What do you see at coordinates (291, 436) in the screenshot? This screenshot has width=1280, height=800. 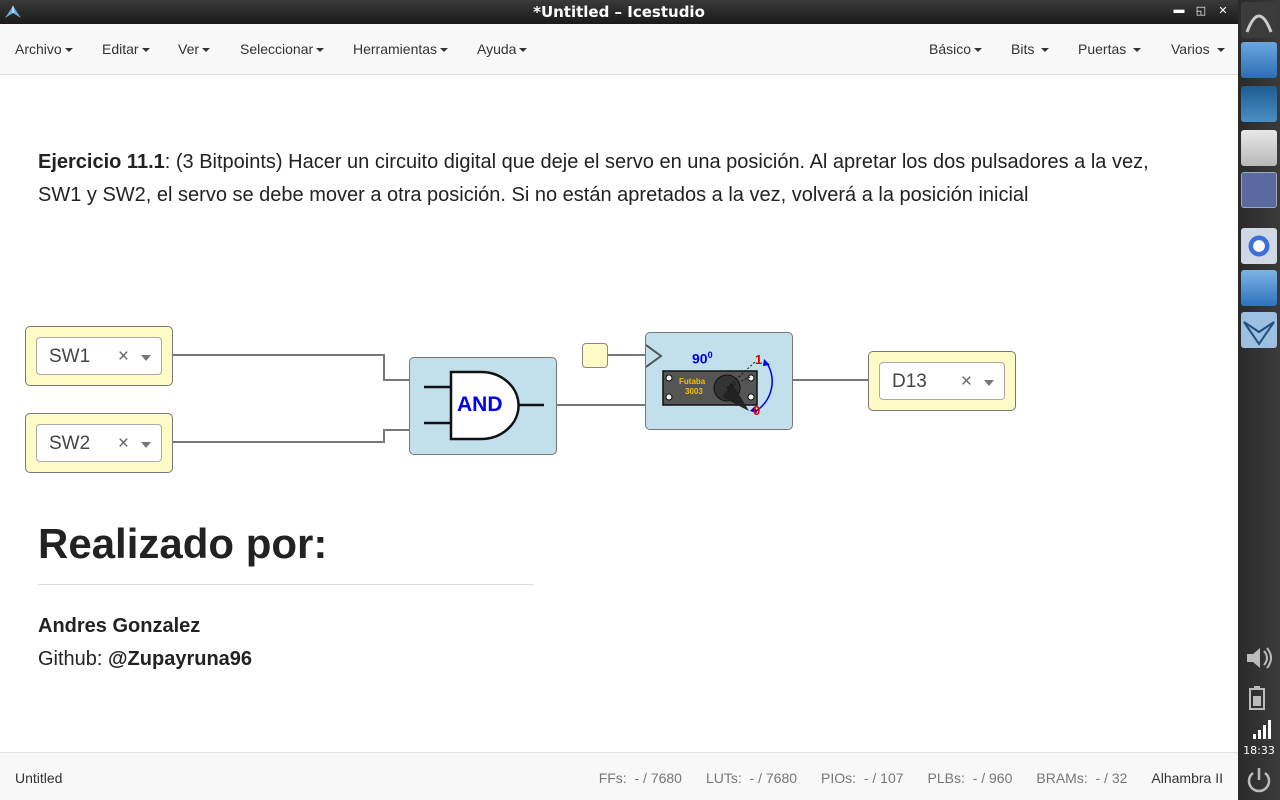 I see `wire-sw2-and` at bounding box center [291, 436].